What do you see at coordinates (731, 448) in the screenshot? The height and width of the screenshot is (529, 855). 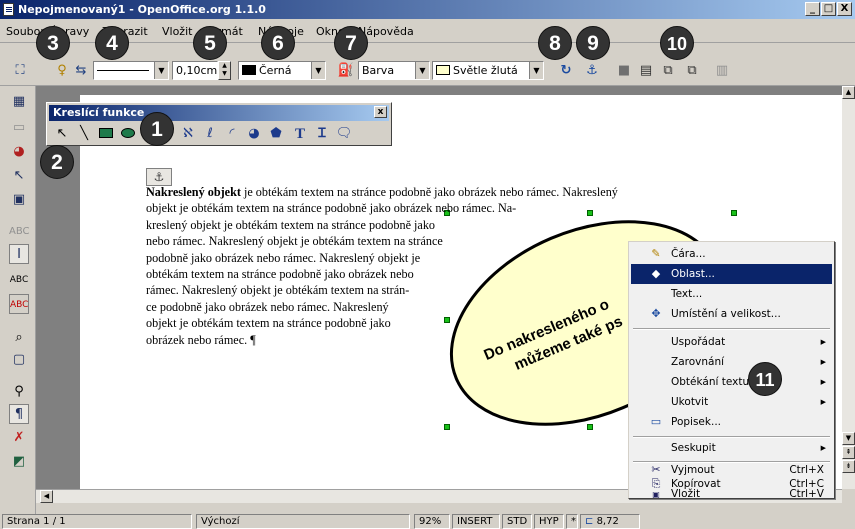 I see `menu-item-group: Seskupit ▶` at bounding box center [731, 448].